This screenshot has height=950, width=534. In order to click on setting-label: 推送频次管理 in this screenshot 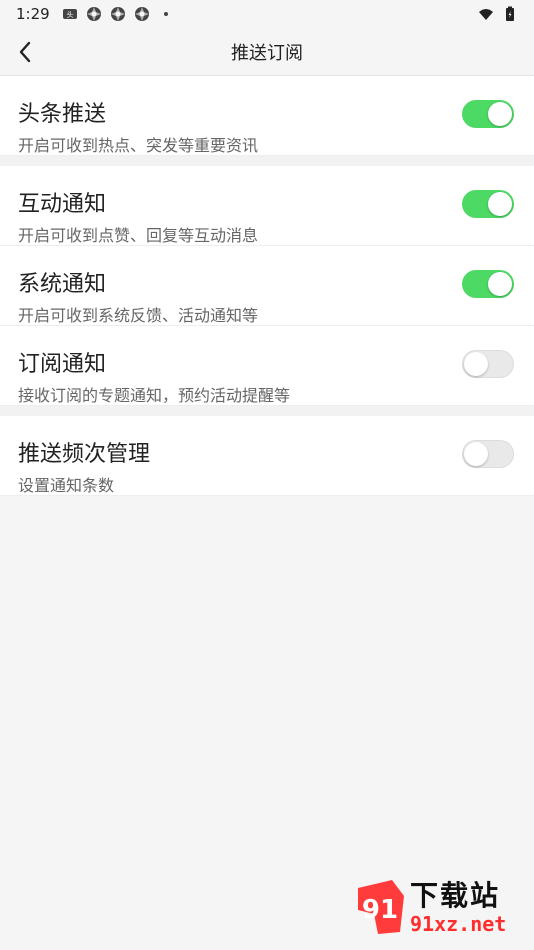, I will do `click(84, 454)`.